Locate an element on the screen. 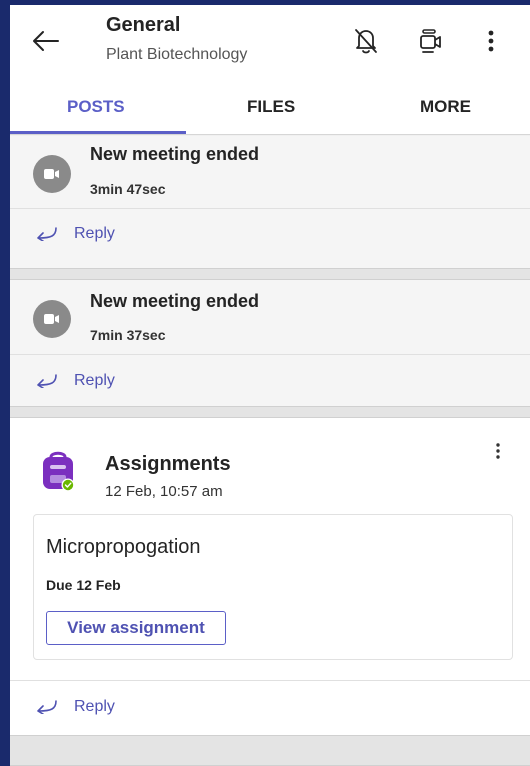  more-options-button is located at coordinates (491, 41).